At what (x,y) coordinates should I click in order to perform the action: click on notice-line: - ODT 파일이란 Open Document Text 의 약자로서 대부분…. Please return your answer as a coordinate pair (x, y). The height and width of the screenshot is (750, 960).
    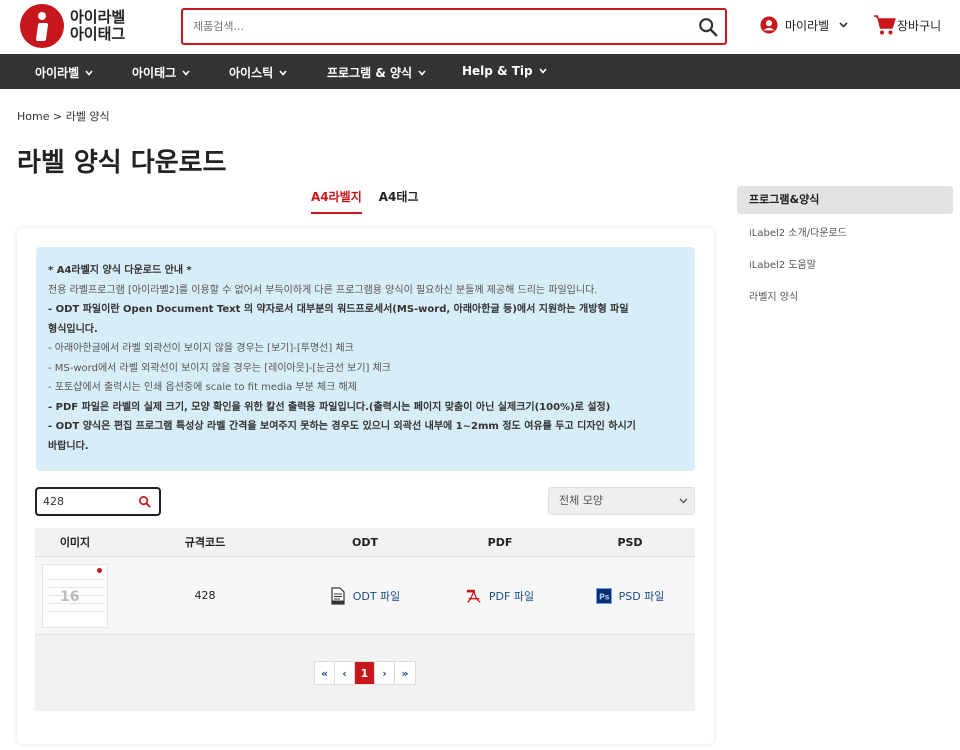
    Looking at the image, I should click on (338, 309).